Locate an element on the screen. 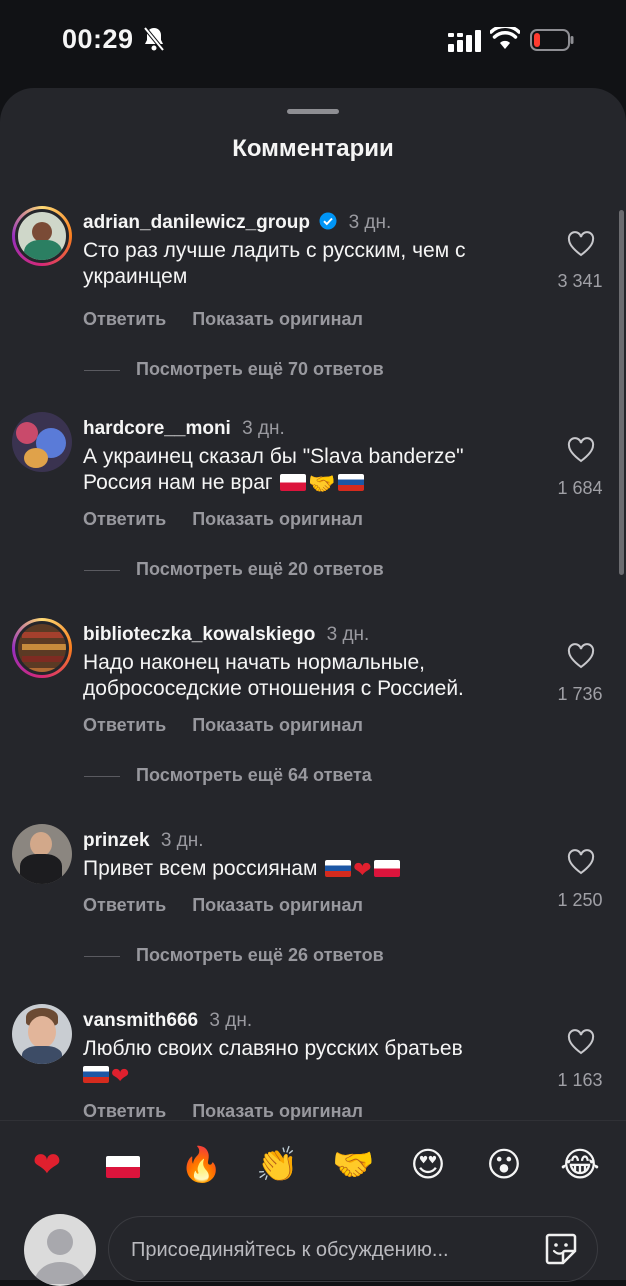  comment-text: Привет всем россиянам ❤ is located at coordinates (303, 869).